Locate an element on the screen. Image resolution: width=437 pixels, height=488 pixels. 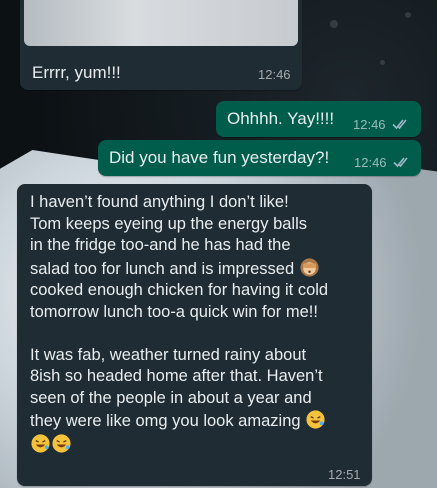
message-time: 12:51 is located at coordinates (344, 474).